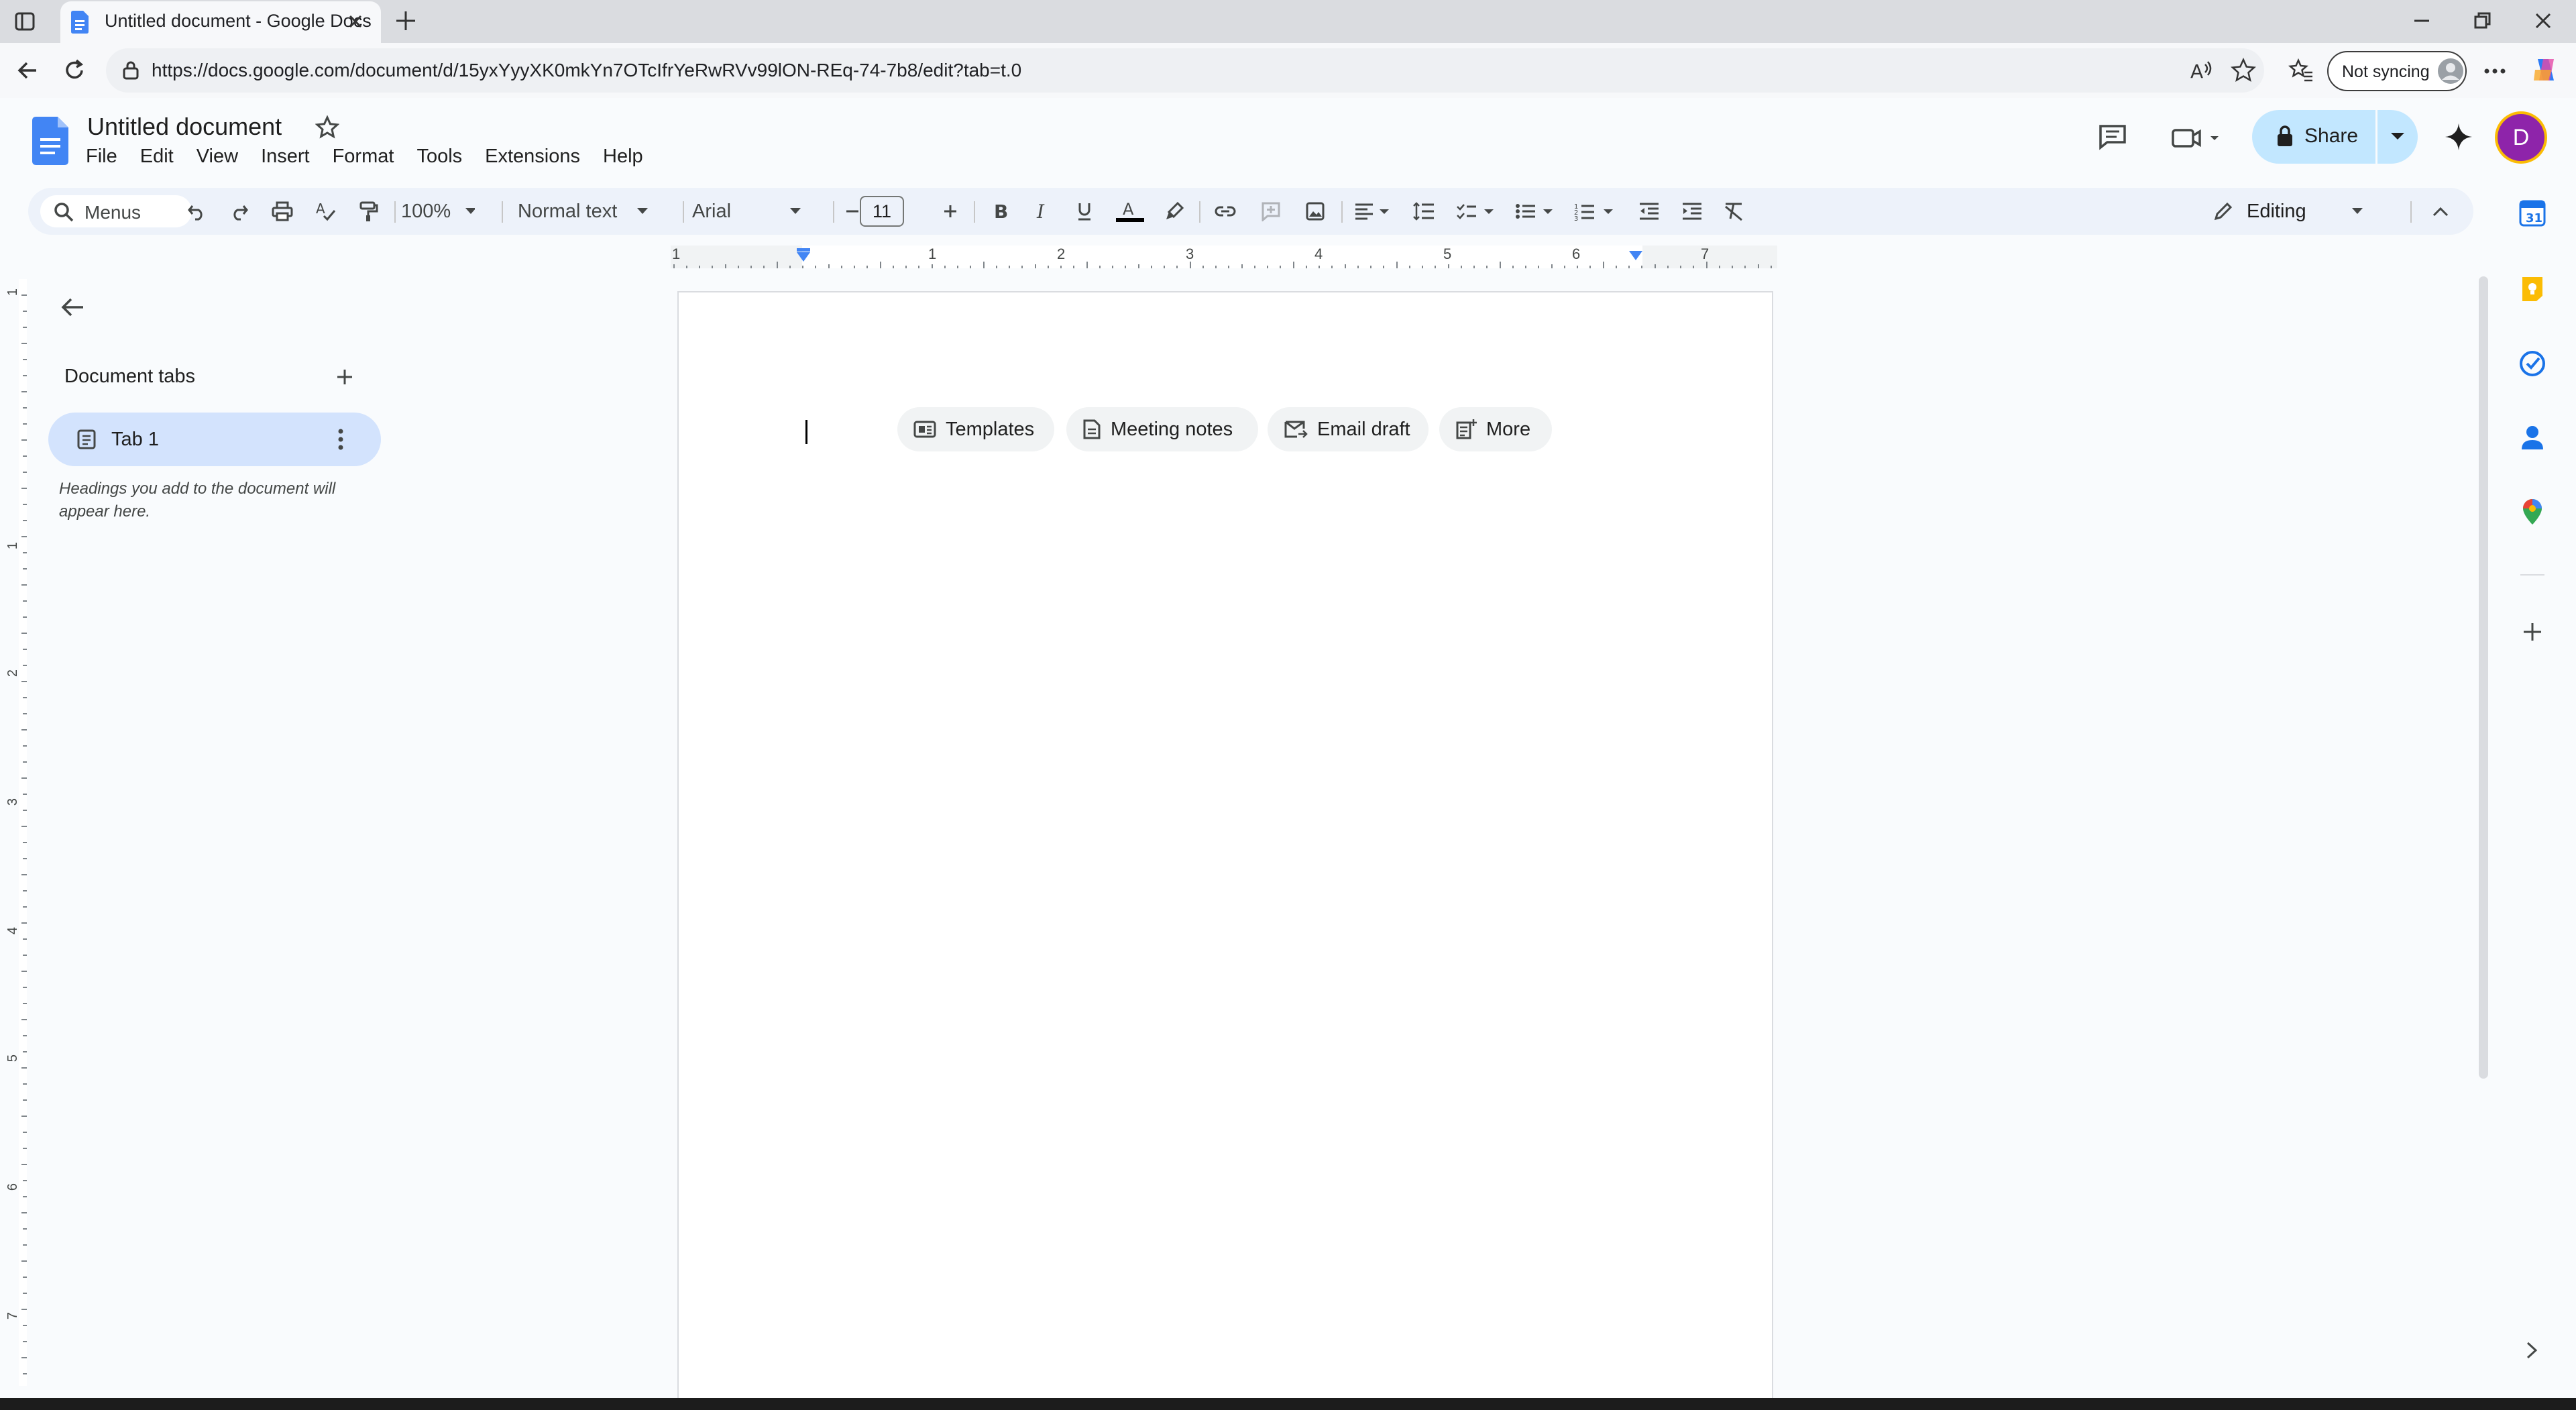 Image resolution: width=2576 pixels, height=1410 pixels. I want to click on insert-link-icon, so click(1225, 211).